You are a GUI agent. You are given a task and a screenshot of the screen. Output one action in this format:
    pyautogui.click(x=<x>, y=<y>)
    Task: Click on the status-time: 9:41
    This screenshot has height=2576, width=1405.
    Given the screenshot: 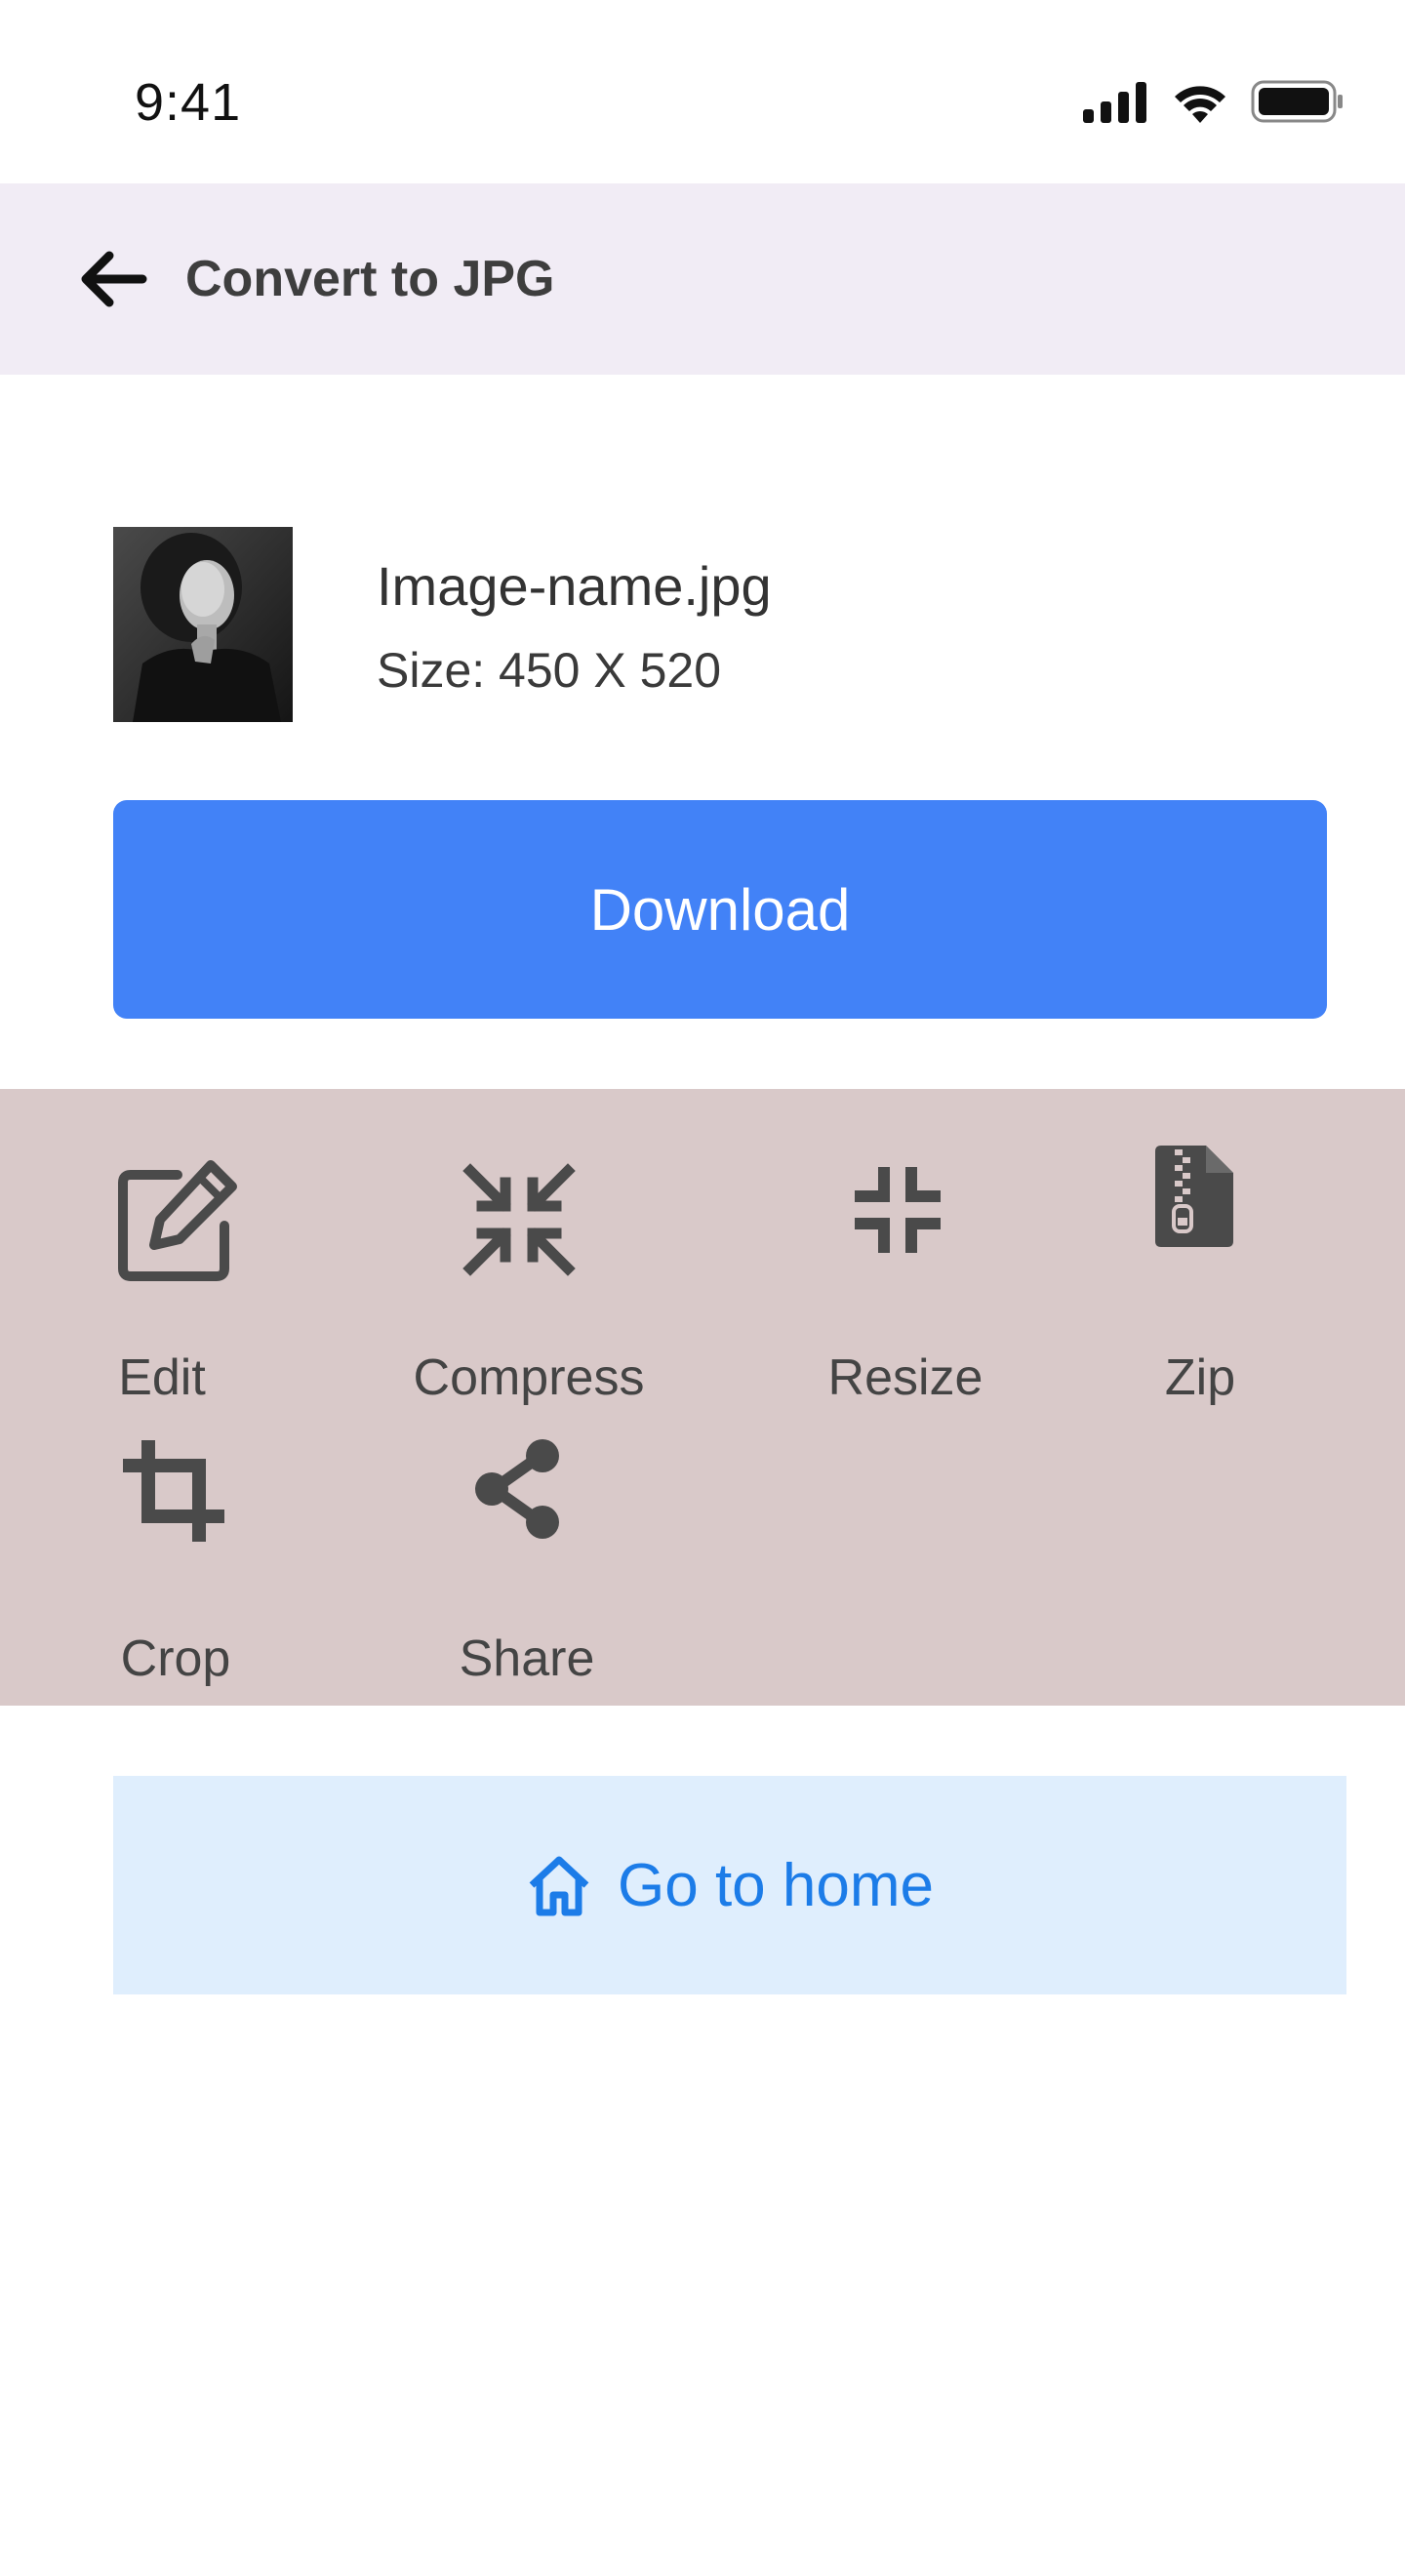 What is the action you would take?
    pyautogui.click(x=188, y=102)
    